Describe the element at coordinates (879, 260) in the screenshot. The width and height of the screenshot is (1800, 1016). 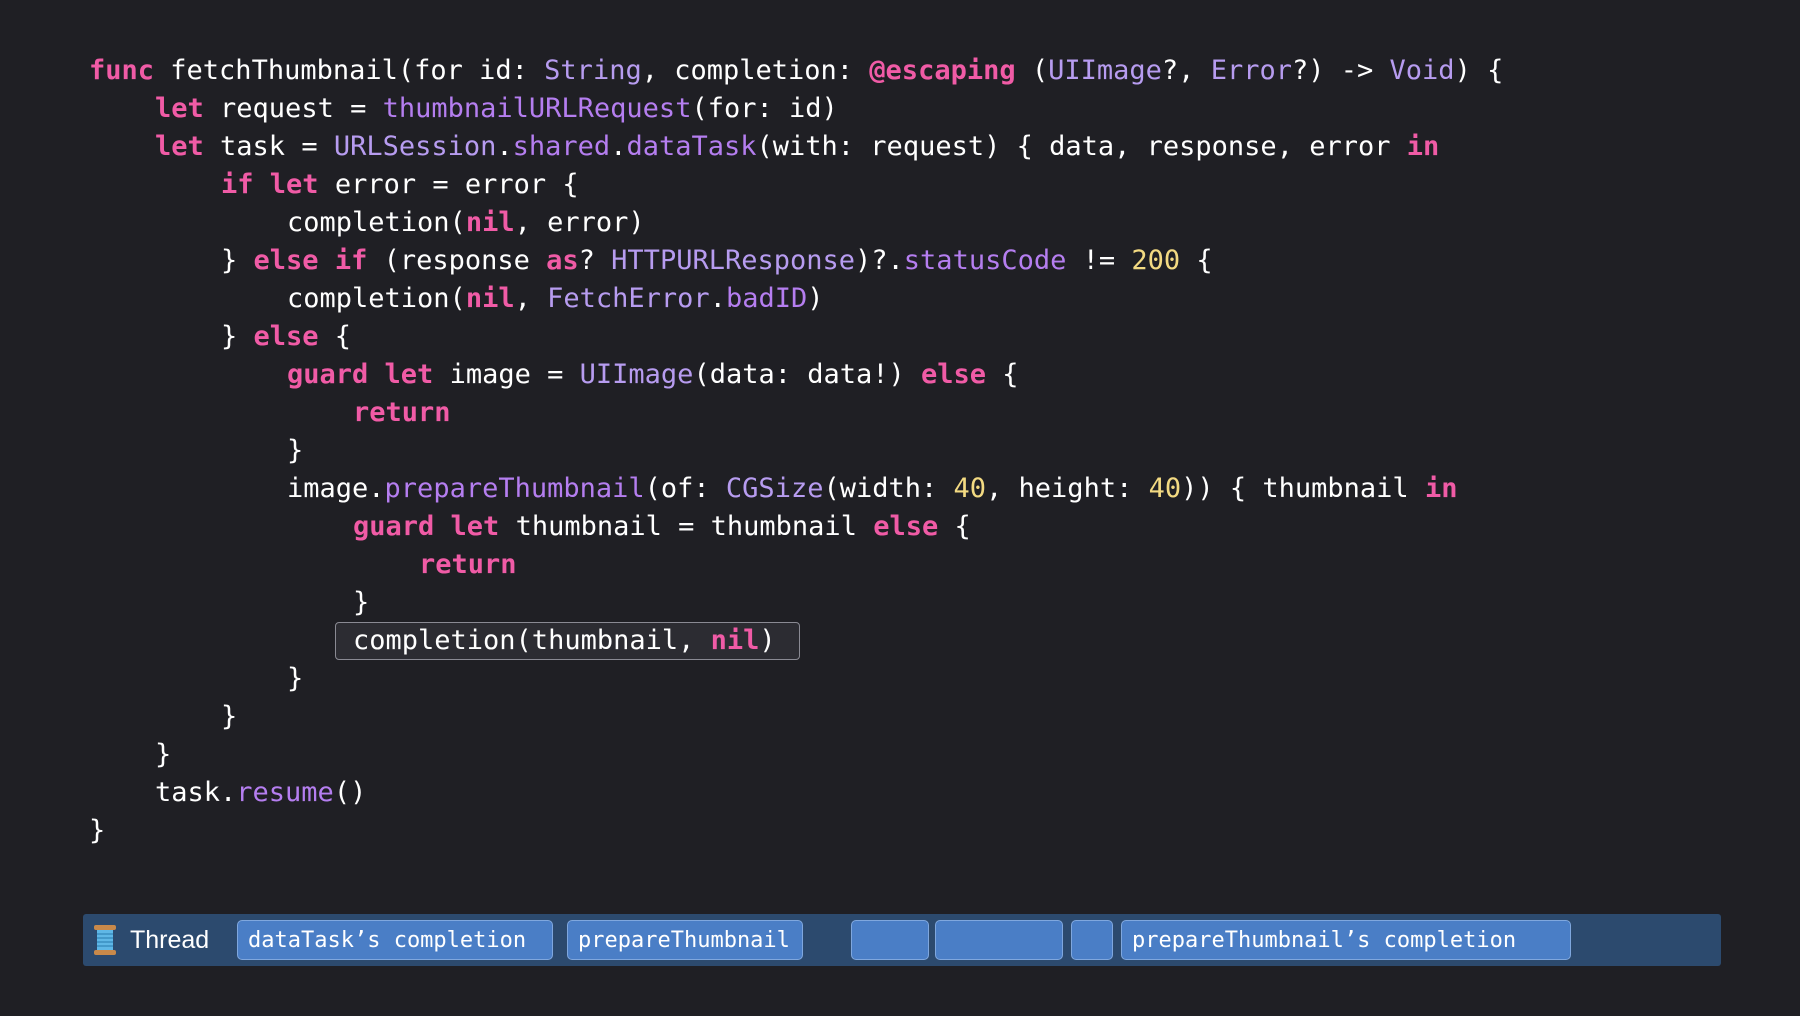
I see `code-token: )?.` at that location.